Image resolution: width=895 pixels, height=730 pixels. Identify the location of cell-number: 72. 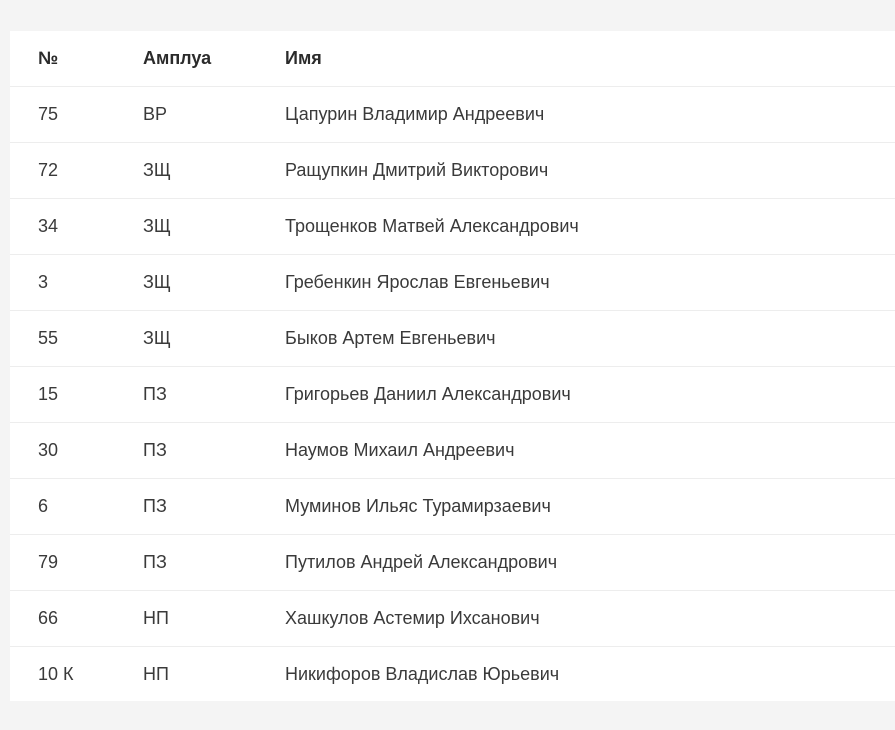
(76, 170).